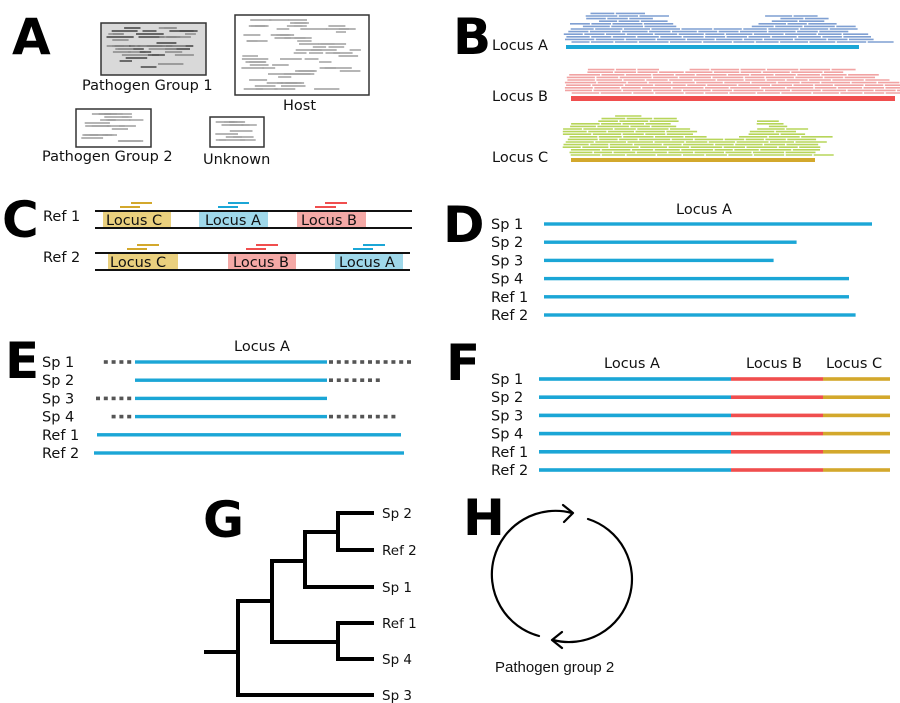 This screenshot has width=900, height=703. What do you see at coordinates (507, 225) in the screenshot?
I see `row-label: Sp 1` at bounding box center [507, 225].